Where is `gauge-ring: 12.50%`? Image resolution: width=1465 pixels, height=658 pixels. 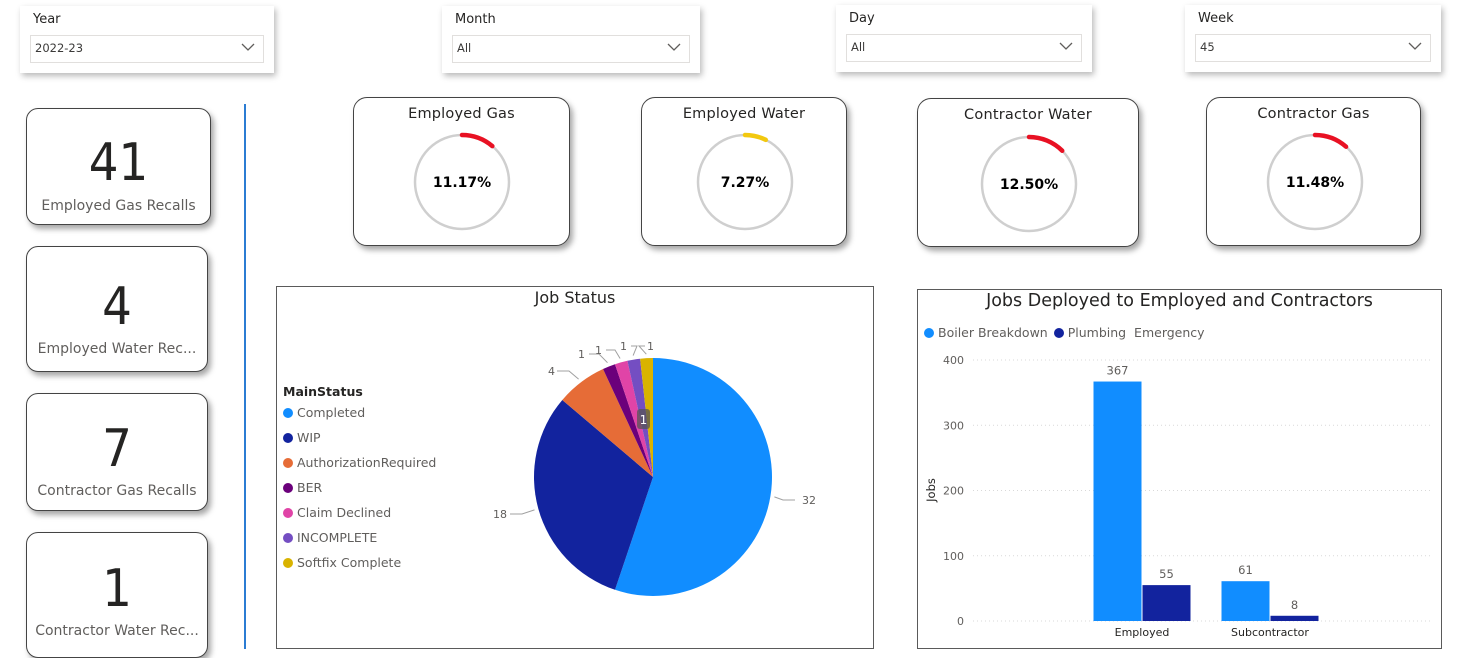 gauge-ring: 12.50% is located at coordinates (1029, 183).